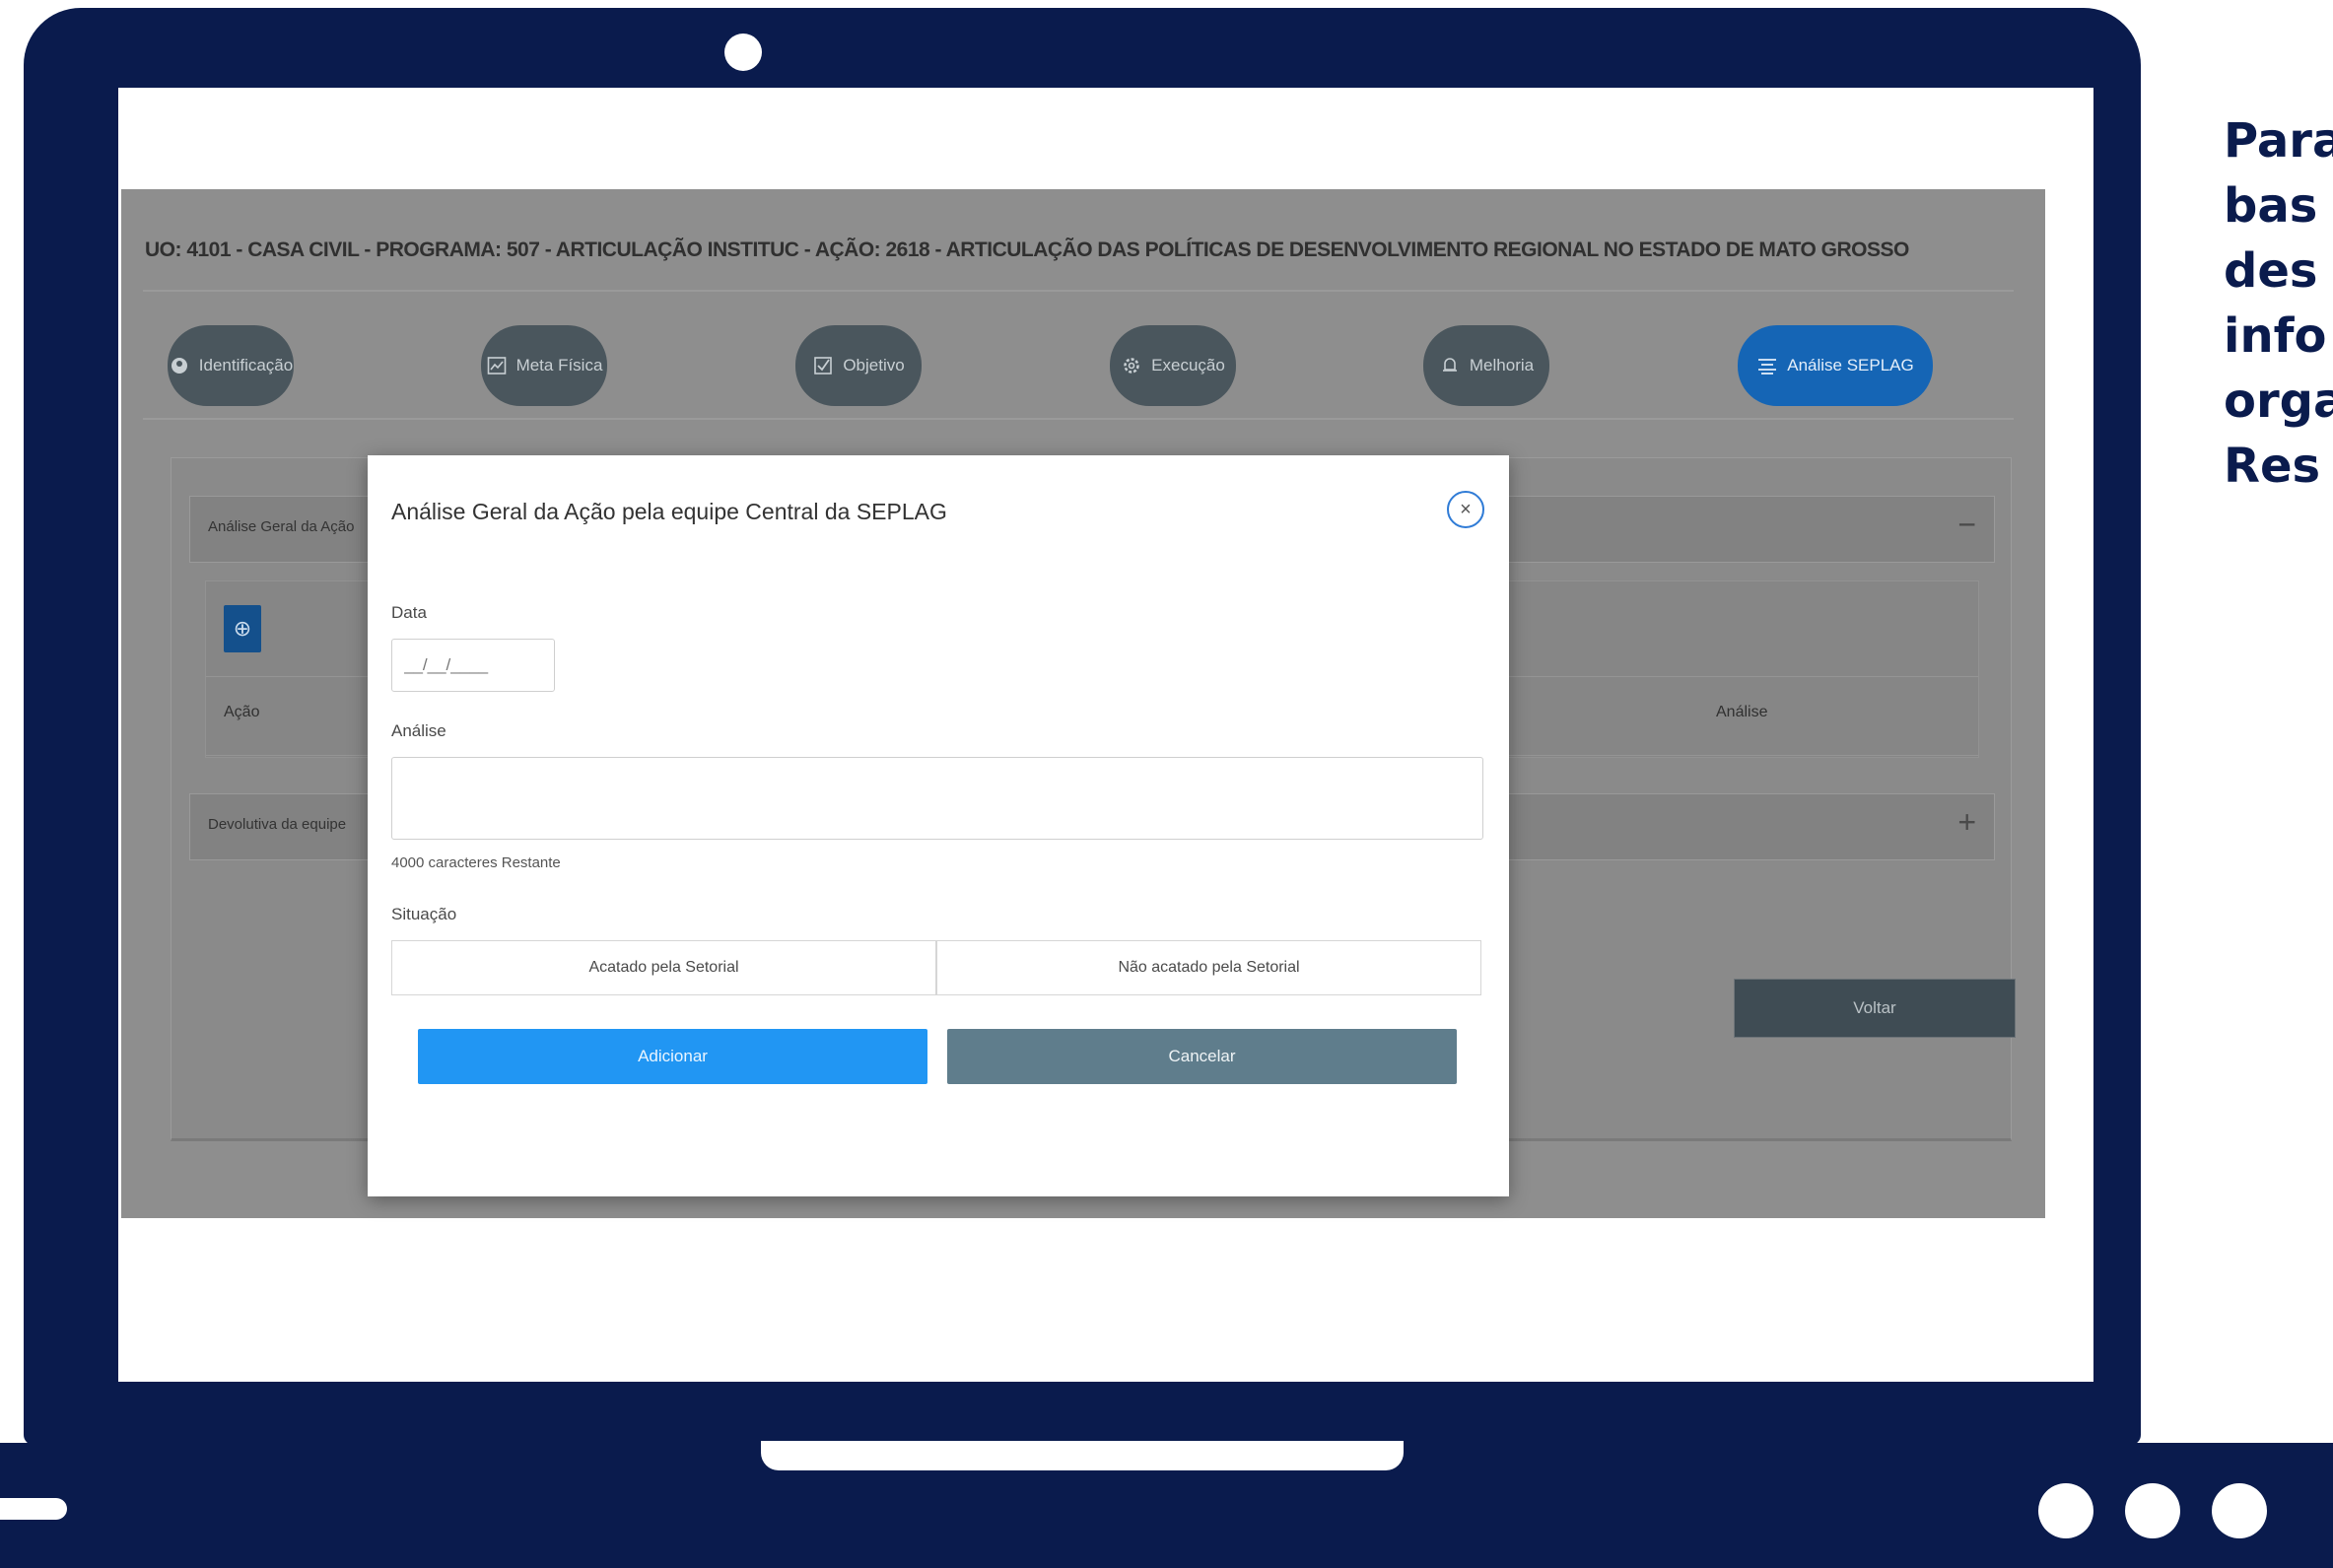 The height and width of the screenshot is (1568, 2333). I want to click on tab-identificacao: Identificação, so click(231, 365).